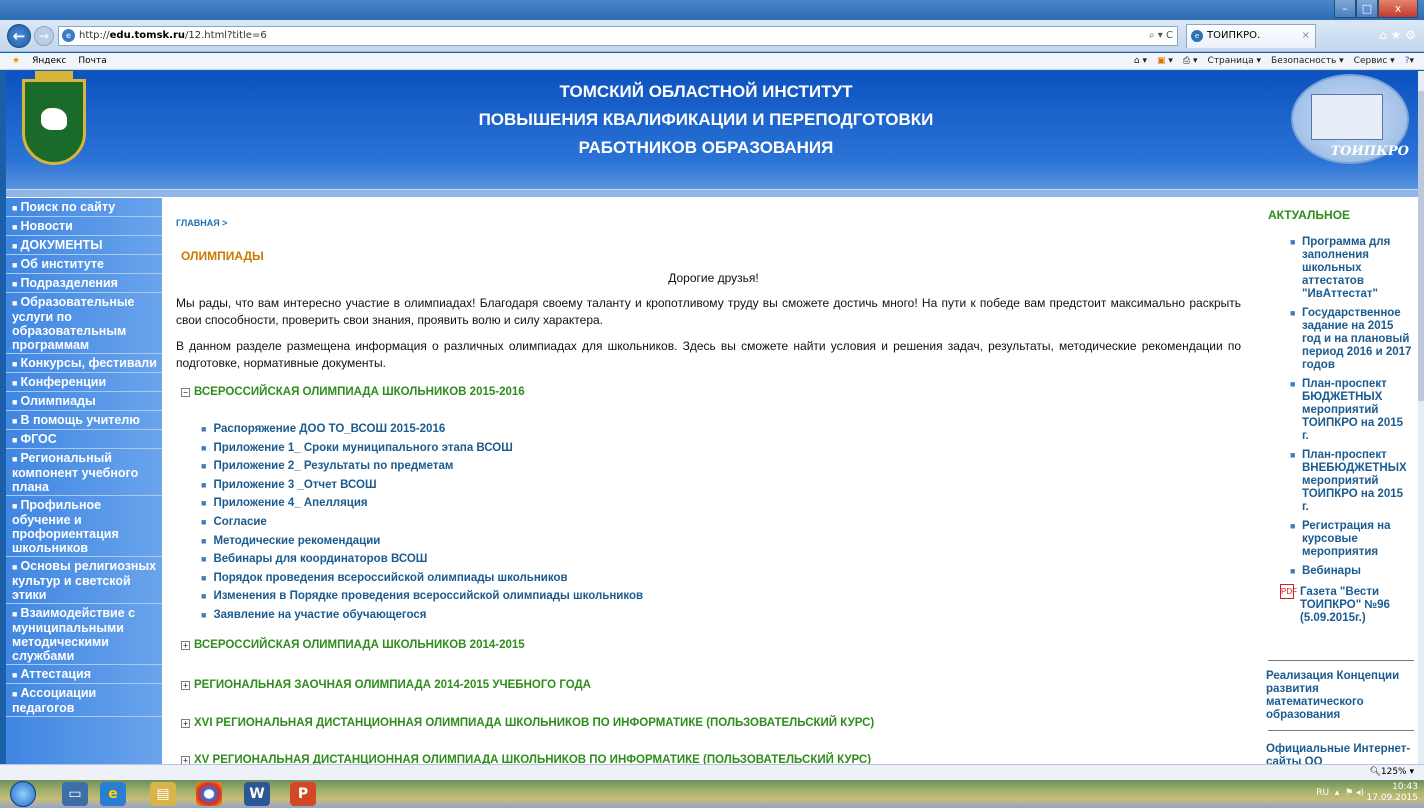 This screenshot has width=1424, height=808. I want to click on url-domain: edu.tomsk.ru, so click(147, 35).